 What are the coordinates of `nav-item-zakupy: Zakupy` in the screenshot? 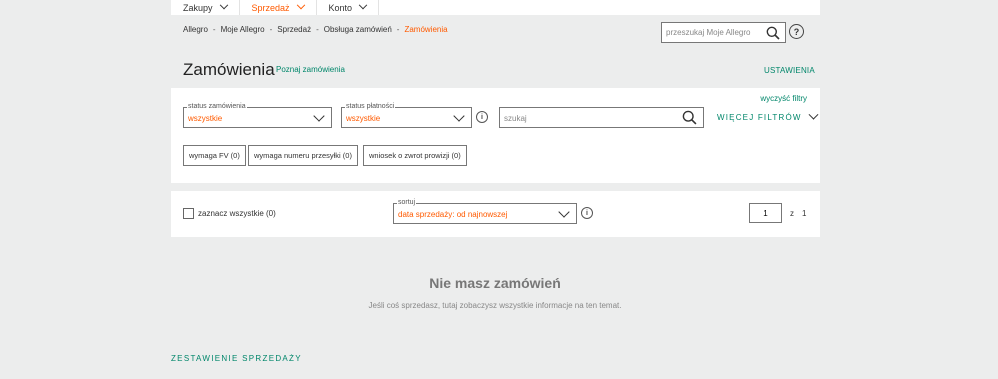 It's located at (205, 7).